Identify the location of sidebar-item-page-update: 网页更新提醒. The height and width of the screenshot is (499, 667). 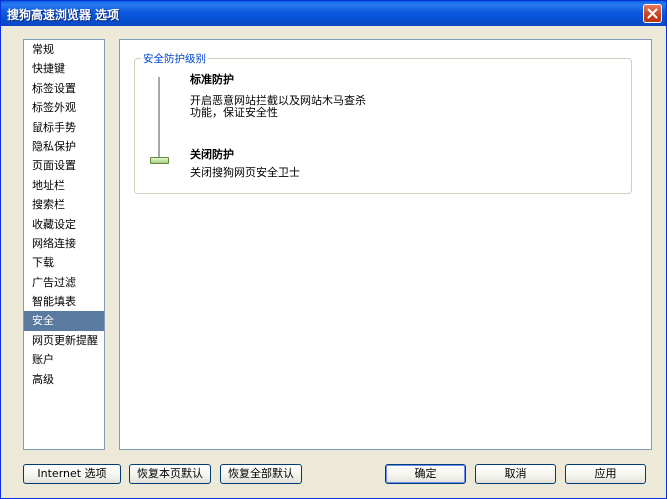
(64, 340).